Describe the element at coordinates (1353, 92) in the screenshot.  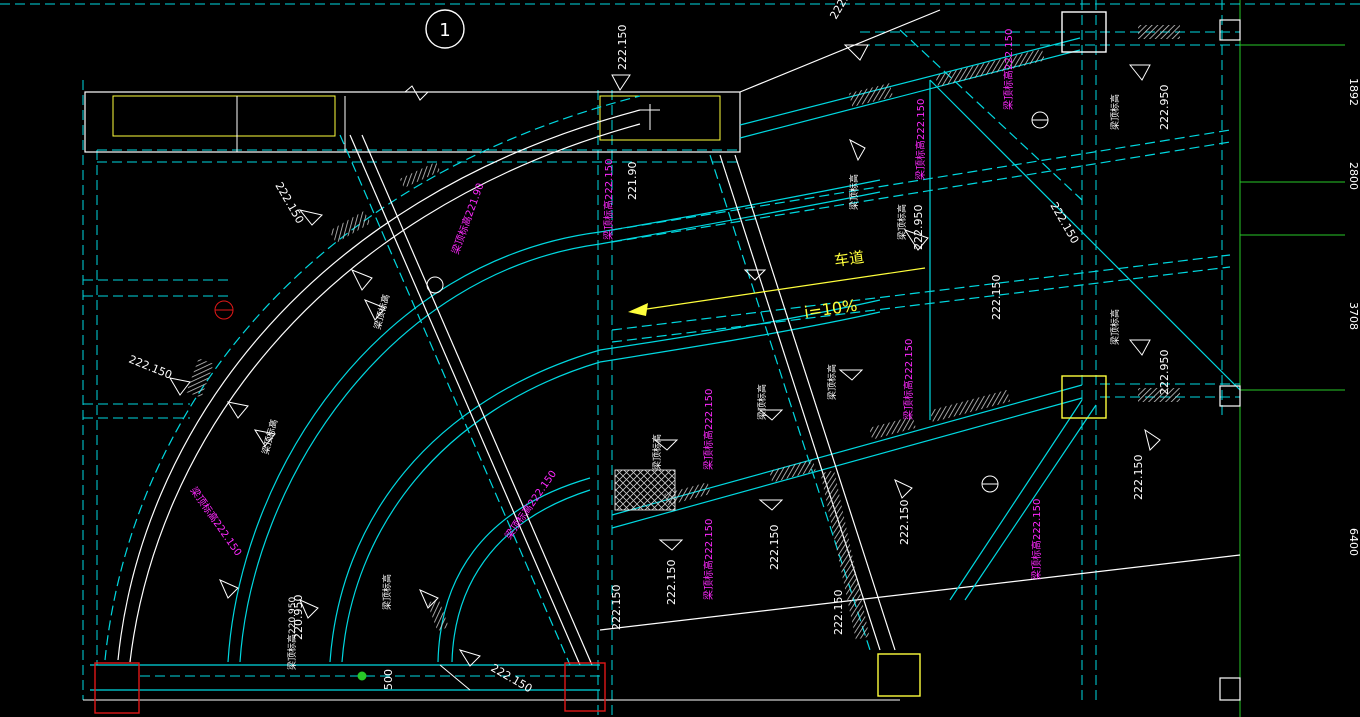
I see `svg-text: 1892` at that location.